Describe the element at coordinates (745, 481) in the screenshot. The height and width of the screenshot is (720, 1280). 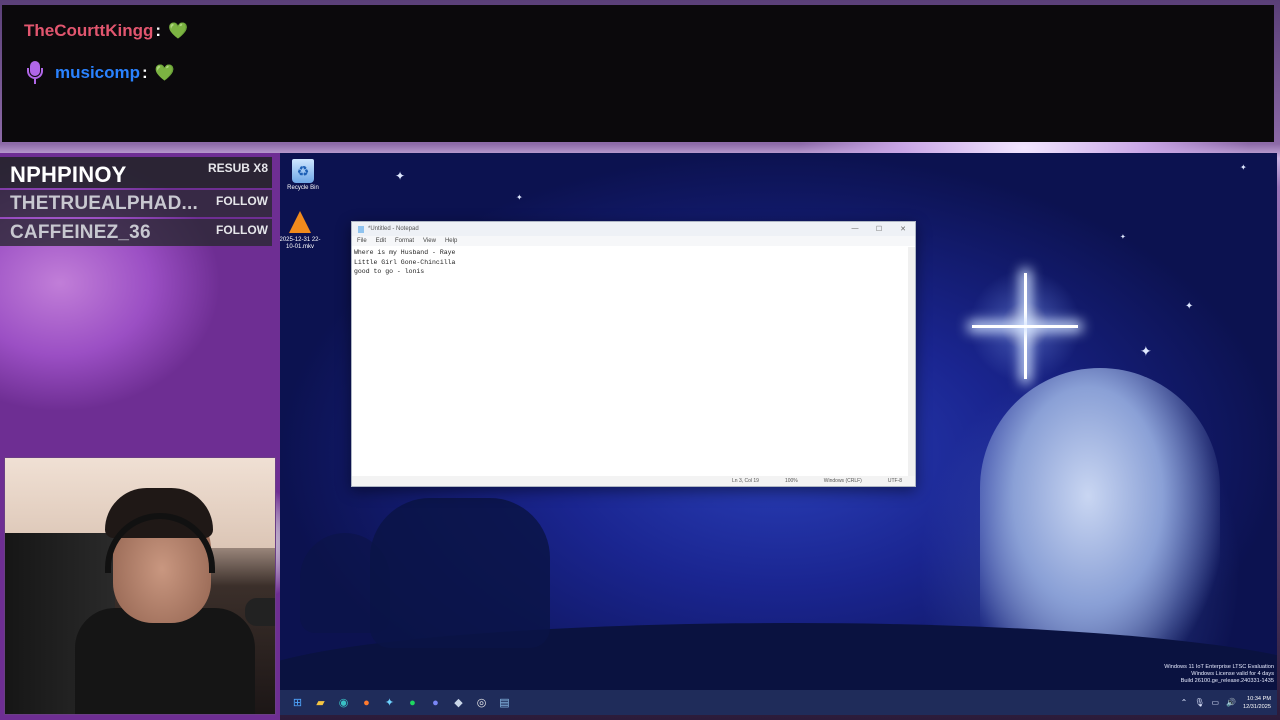
I see `cursor-position: Ln 3, Col 19` at that location.